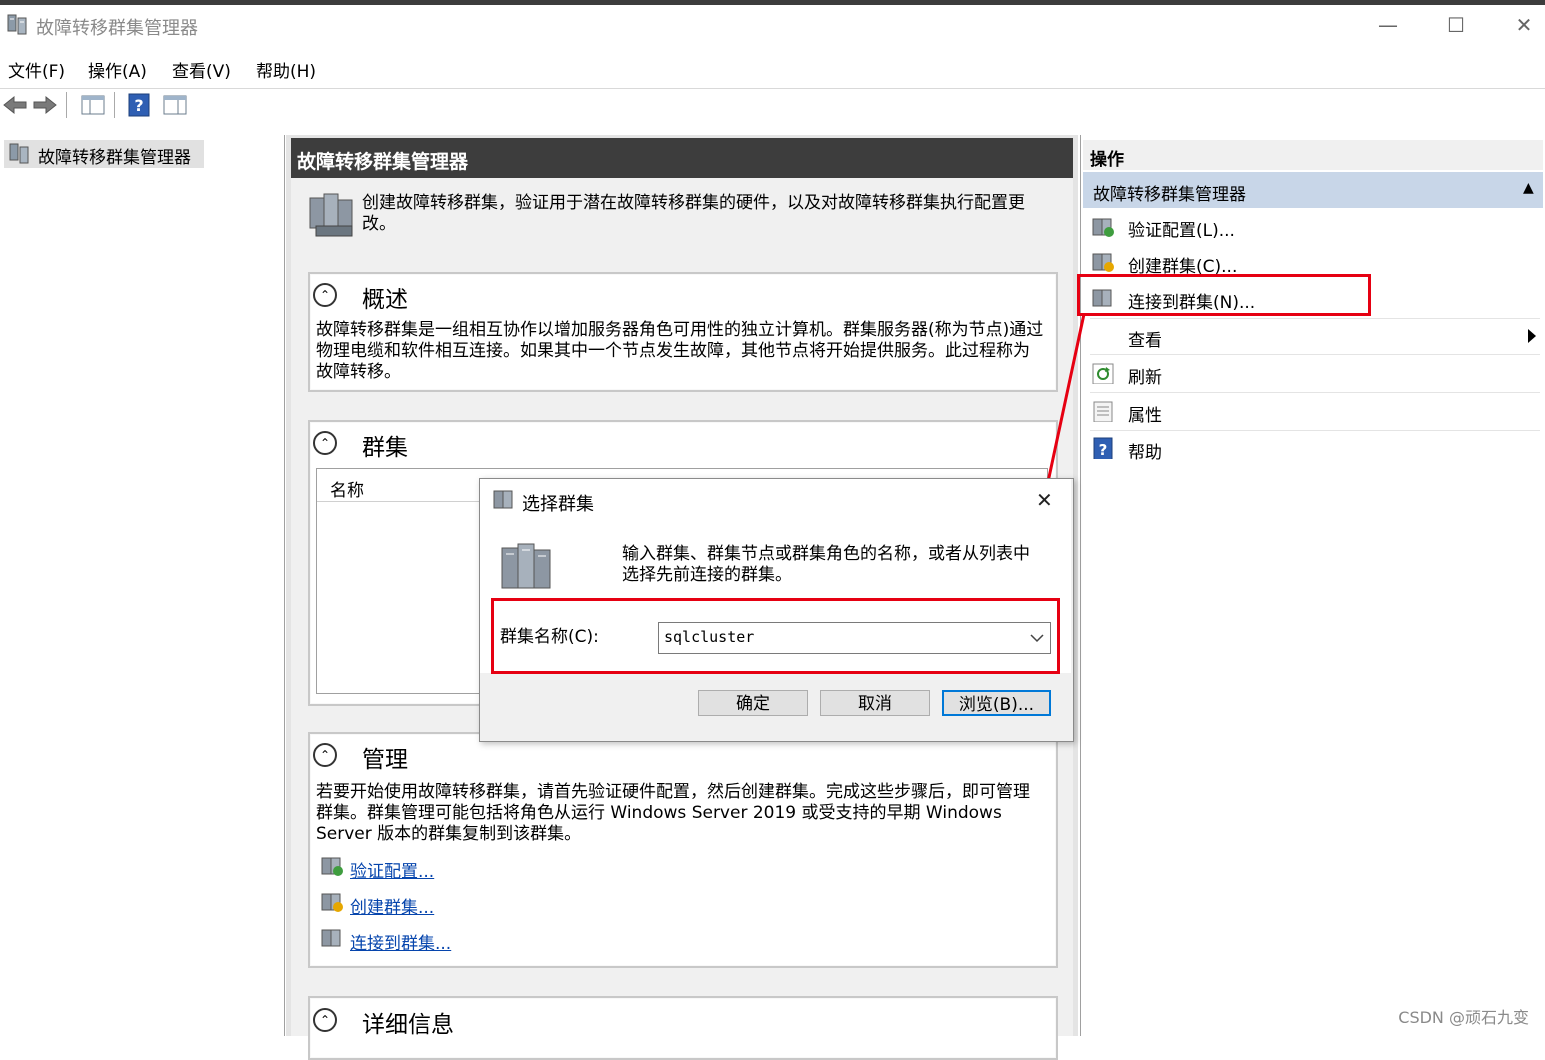 This screenshot has height=1060, width=1545. What do you see at coordinates (775, 636) in the screenshot?
I see `highlight-cluster-name` at bounding box center [775, 636].